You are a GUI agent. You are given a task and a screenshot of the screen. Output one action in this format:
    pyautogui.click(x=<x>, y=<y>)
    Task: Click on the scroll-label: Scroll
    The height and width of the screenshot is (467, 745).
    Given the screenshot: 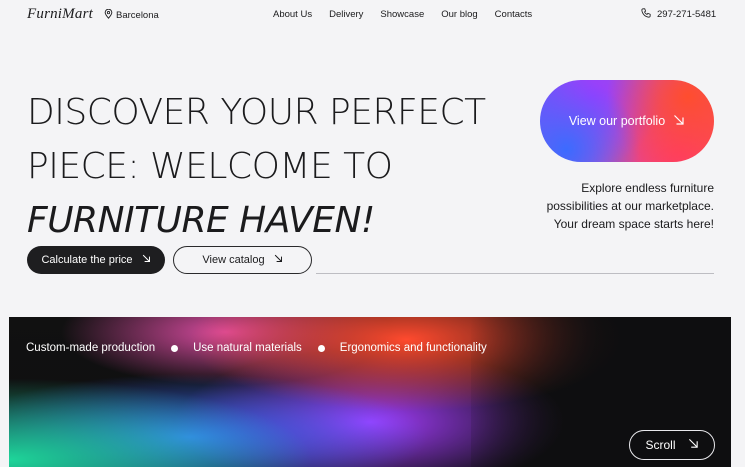 What is the action you would take?
    pyautogui.click(x=660, y=445)
    